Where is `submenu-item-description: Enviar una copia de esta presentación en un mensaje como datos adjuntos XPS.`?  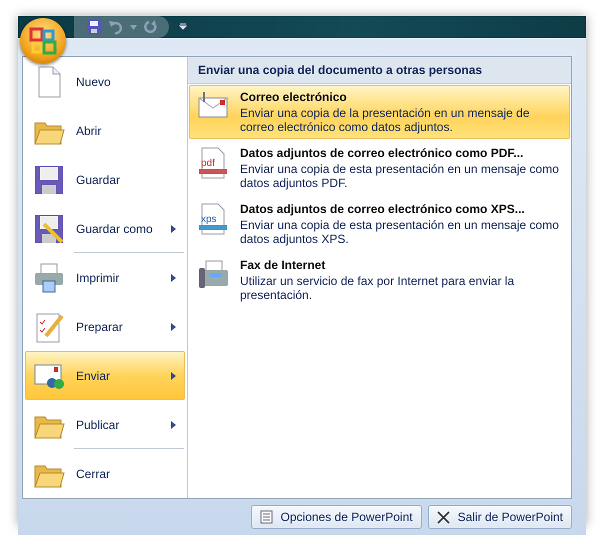 submenu-item-description: Enviar una copia de esta presentación en un mensaje como datos adjuntos XPS. is located at coordinates (400, 232).